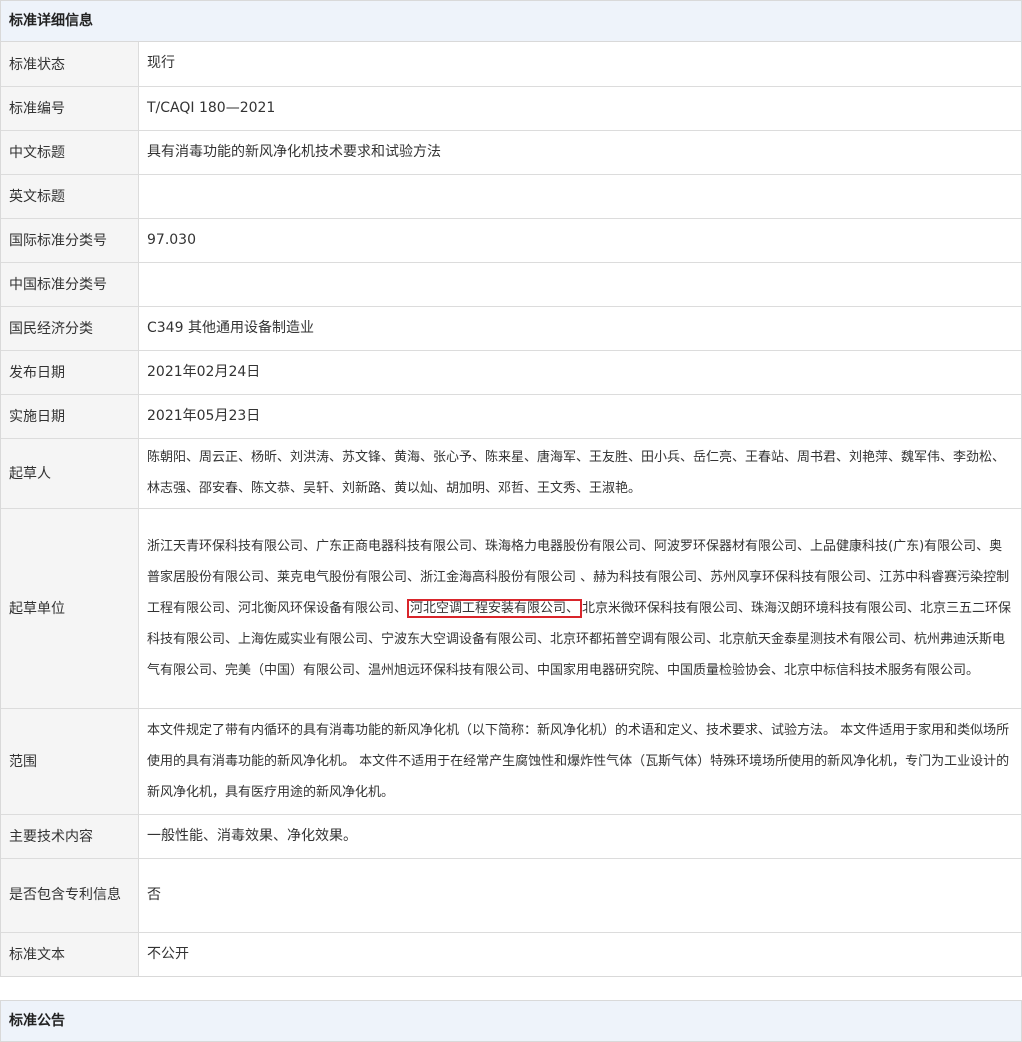 The width and height of the screenshot is (1022, 1042). What do you see at coordinates (579, 953) in the screenshot?
I see `row-value-text: 不公开` at bounding box center [579, 953].